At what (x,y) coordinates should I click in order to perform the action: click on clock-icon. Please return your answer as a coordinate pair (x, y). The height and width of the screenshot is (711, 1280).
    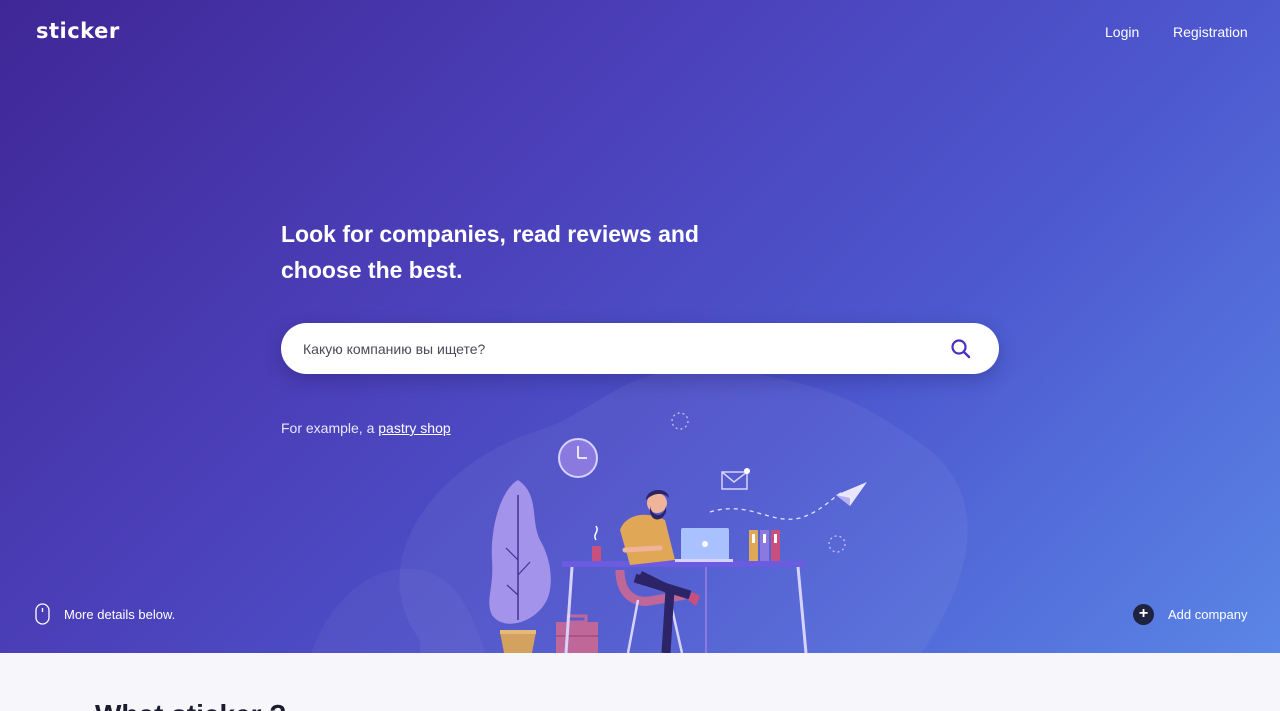
    Looking at the image, I should click on (578, 458).